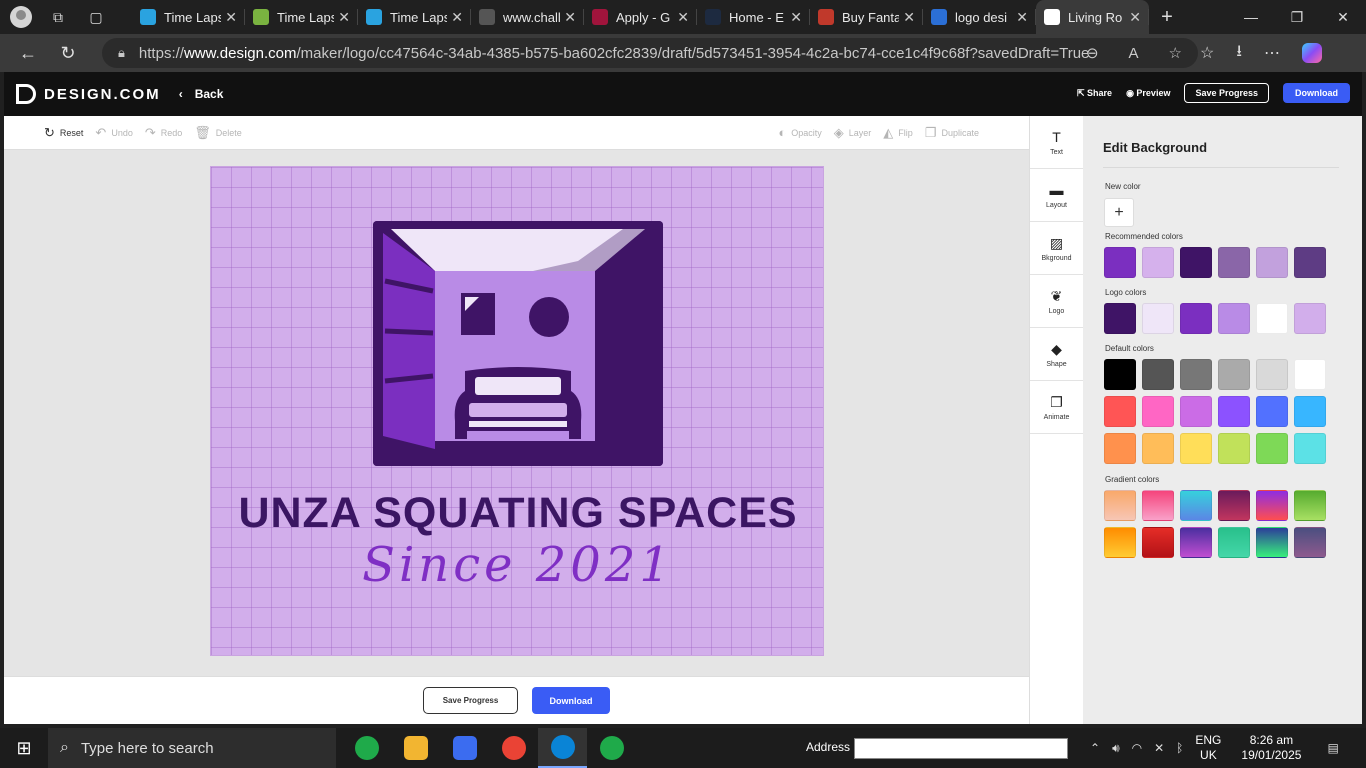  I want to click on side-tool-bkground: ▨ Bkground, so click(1056, 248).